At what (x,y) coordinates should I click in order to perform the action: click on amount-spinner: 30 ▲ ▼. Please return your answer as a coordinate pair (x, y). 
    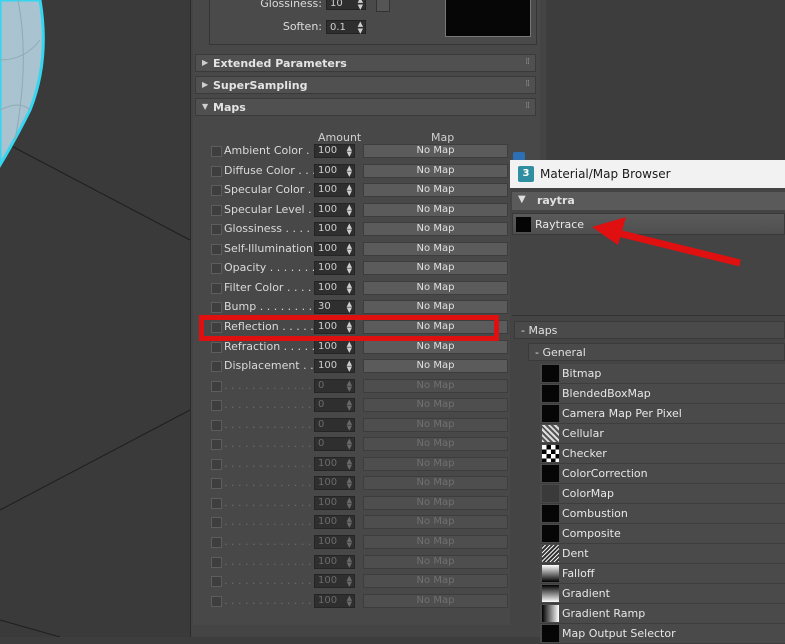
    Looking at the image, I should click on (334, 307).